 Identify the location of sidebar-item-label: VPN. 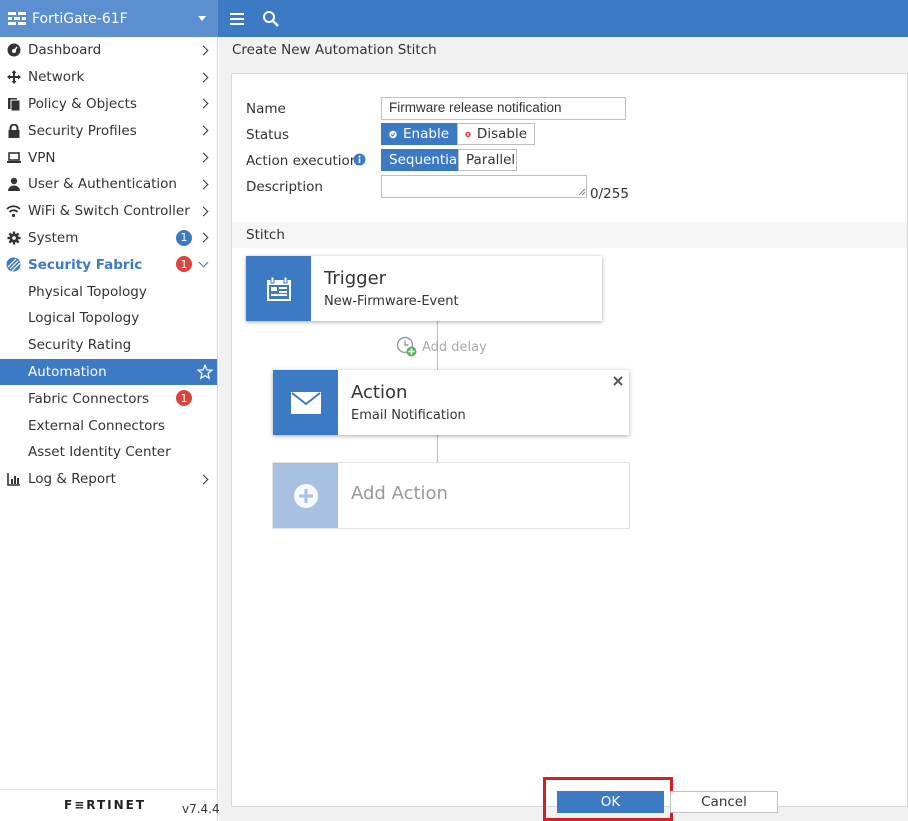
(42, 157).